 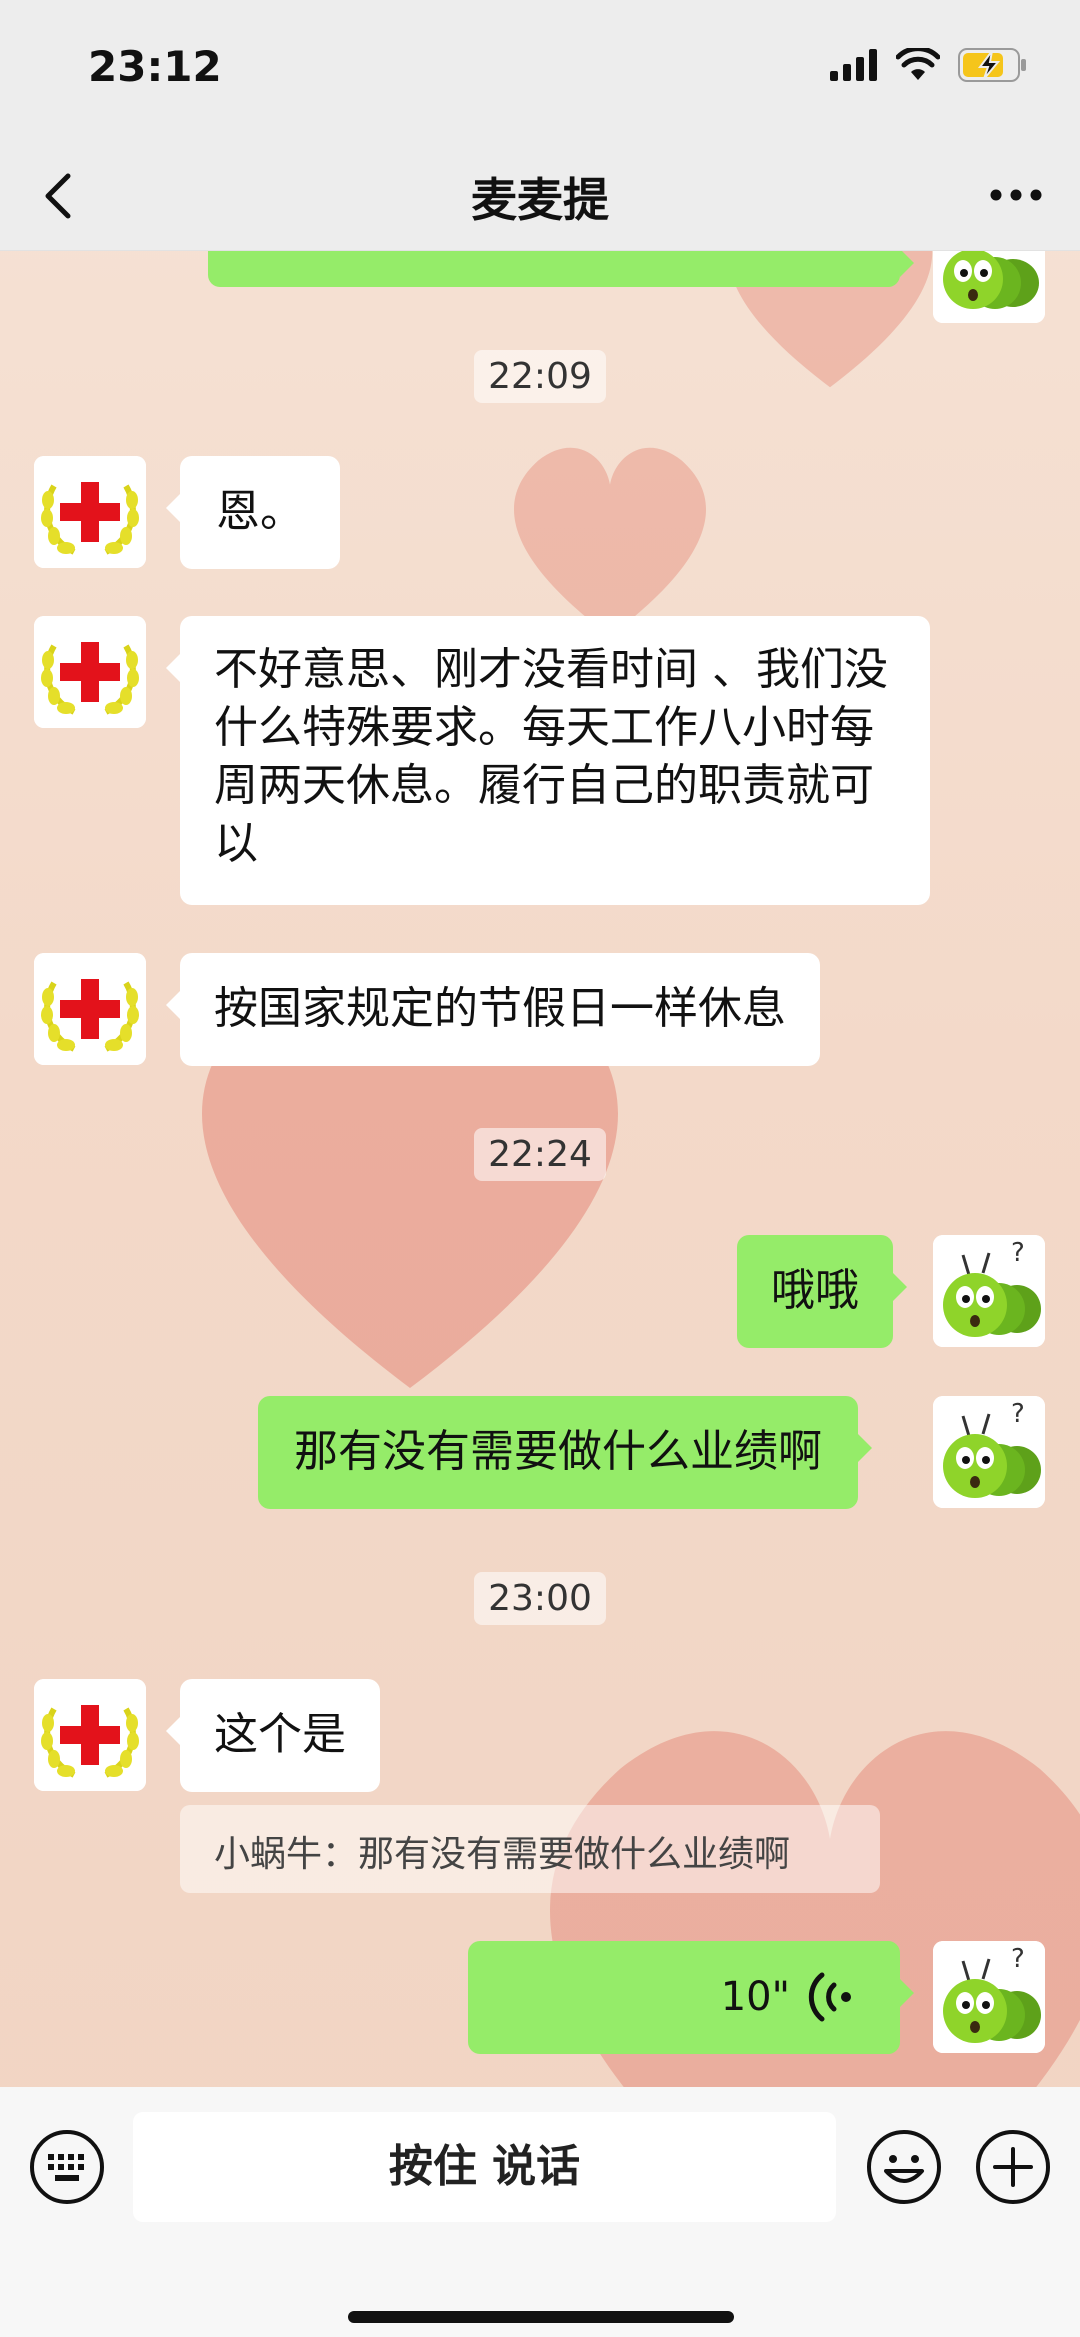 I want to click on status-bar: 23:12, so click(x=540, y=70).